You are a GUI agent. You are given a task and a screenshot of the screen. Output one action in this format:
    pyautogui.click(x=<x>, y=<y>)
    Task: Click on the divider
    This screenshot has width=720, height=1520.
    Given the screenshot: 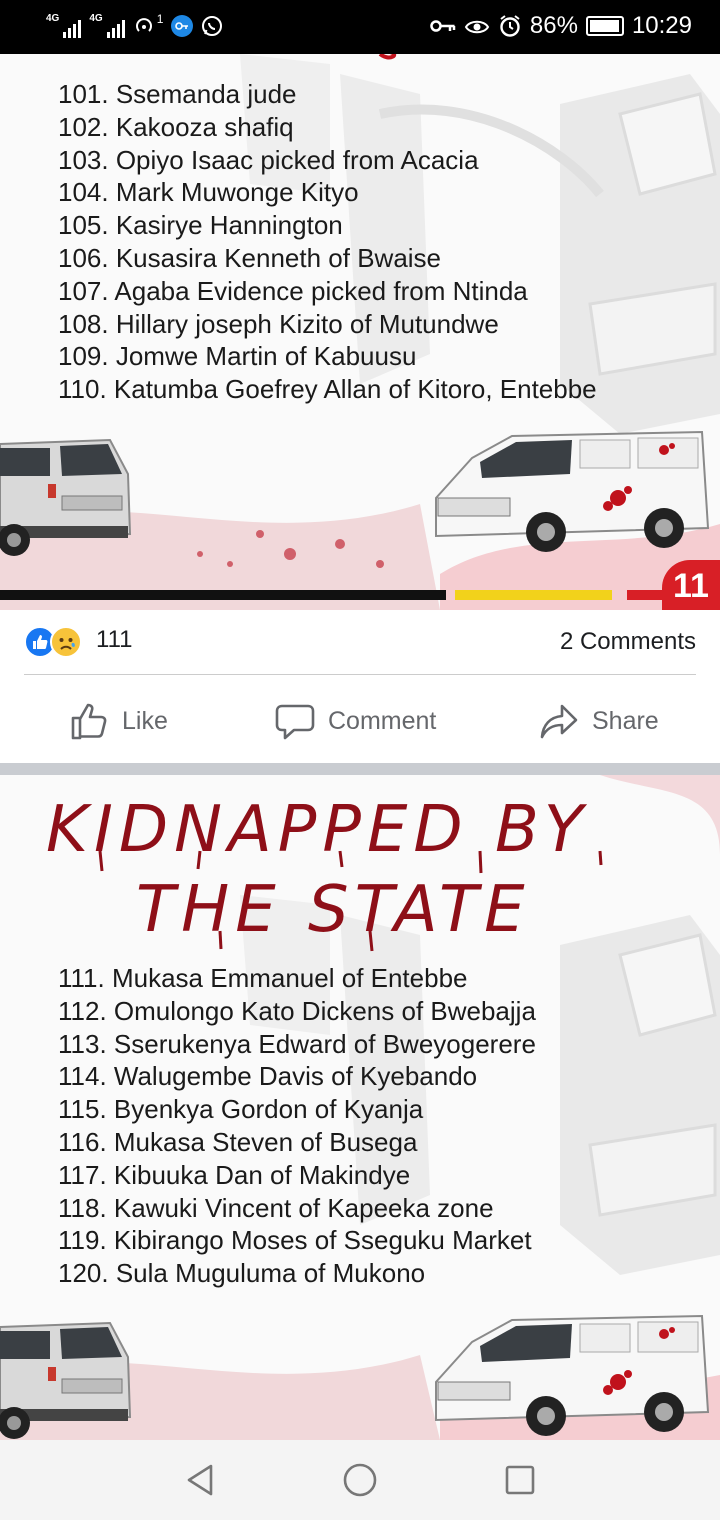 What is the action you would take?
    pyautogui.click(x=360, y=674)
    